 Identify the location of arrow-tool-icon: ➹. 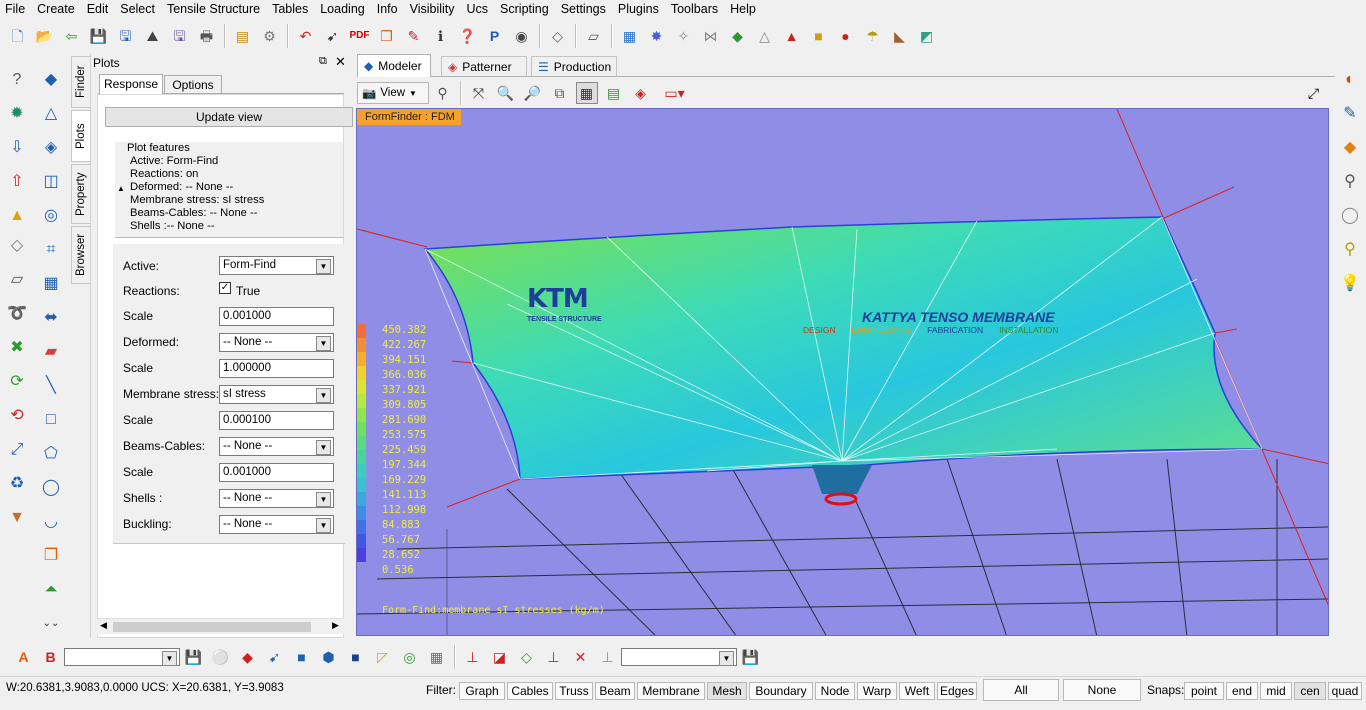
(275, 657).